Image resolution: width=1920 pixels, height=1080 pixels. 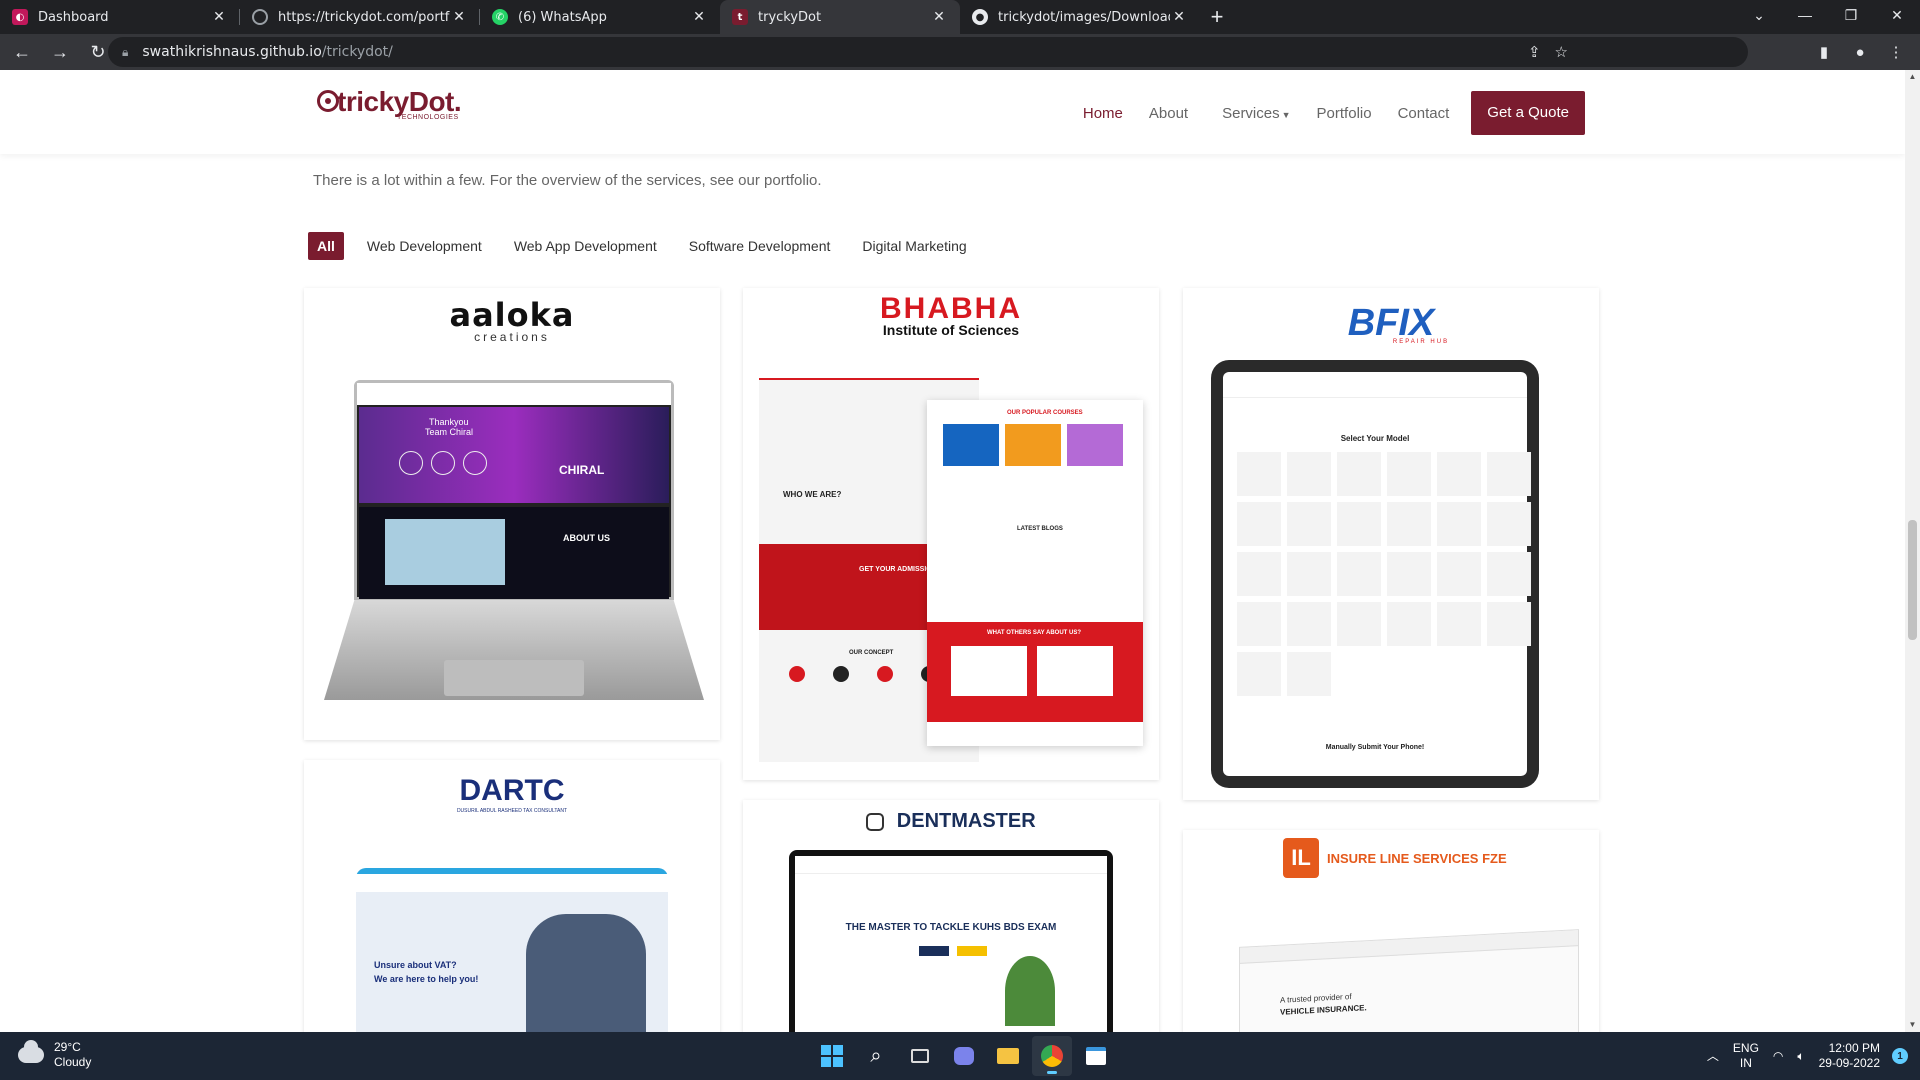 I want to click on bhabha-sub: Institute of Sciences, so click(x=951, y=330).